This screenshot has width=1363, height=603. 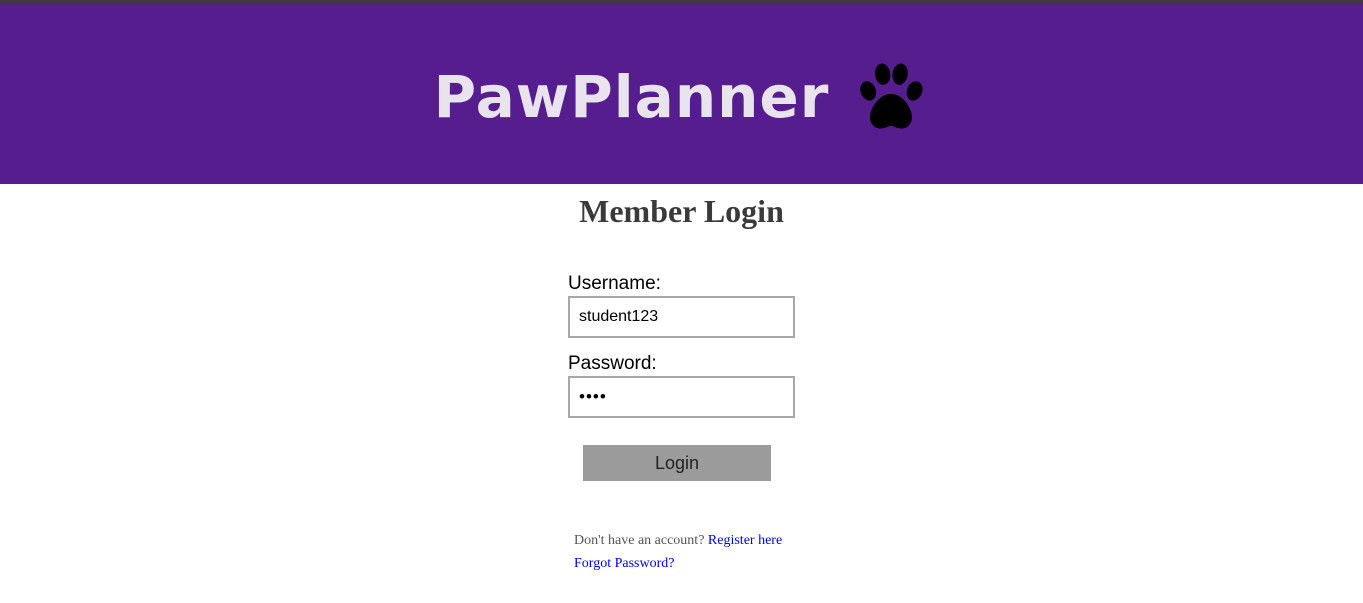 What do you see at coordinates (745, 540) in the screenshot?
I see `register-link: Register here` at bounding box center [745, 540].